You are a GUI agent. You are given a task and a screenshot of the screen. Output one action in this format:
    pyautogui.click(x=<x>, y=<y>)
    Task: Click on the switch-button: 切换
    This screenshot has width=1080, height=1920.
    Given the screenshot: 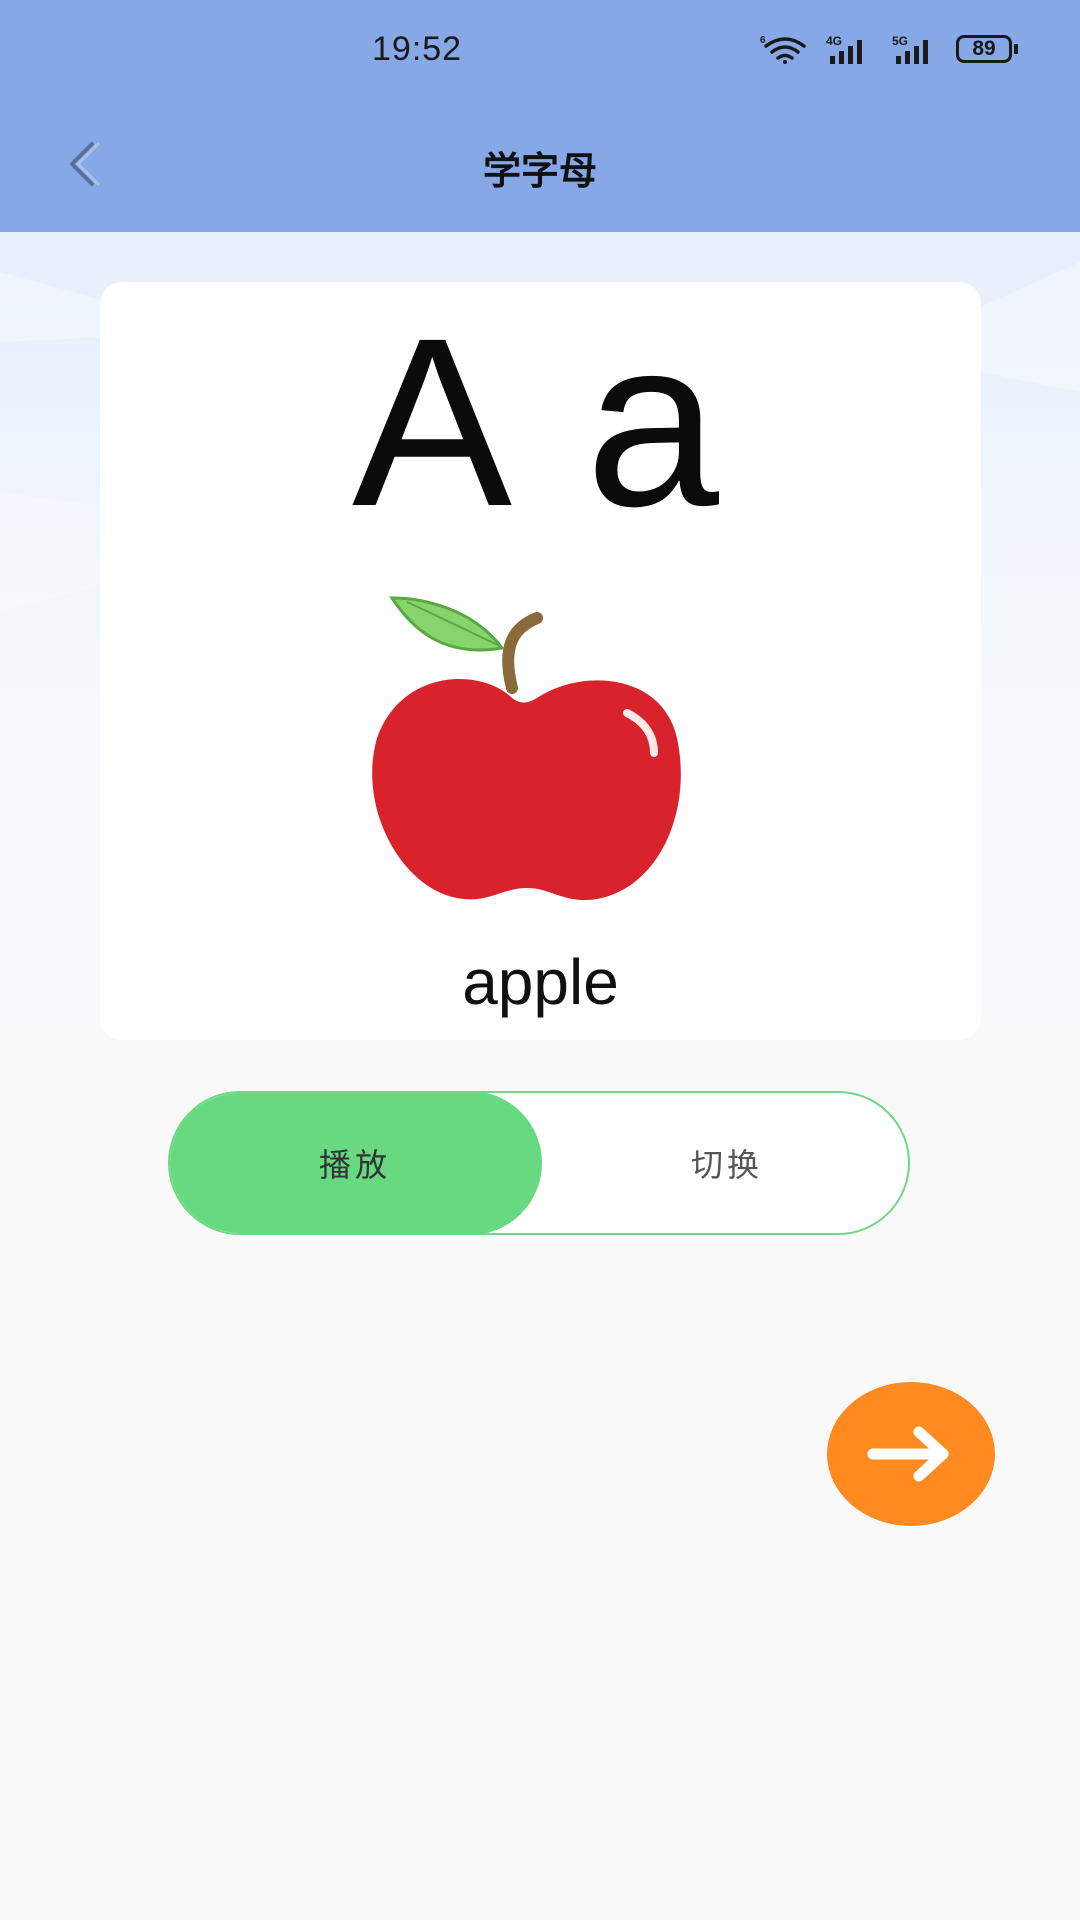 What is the action you would take?
    pyautogui.click(x=725, y=1163)
    